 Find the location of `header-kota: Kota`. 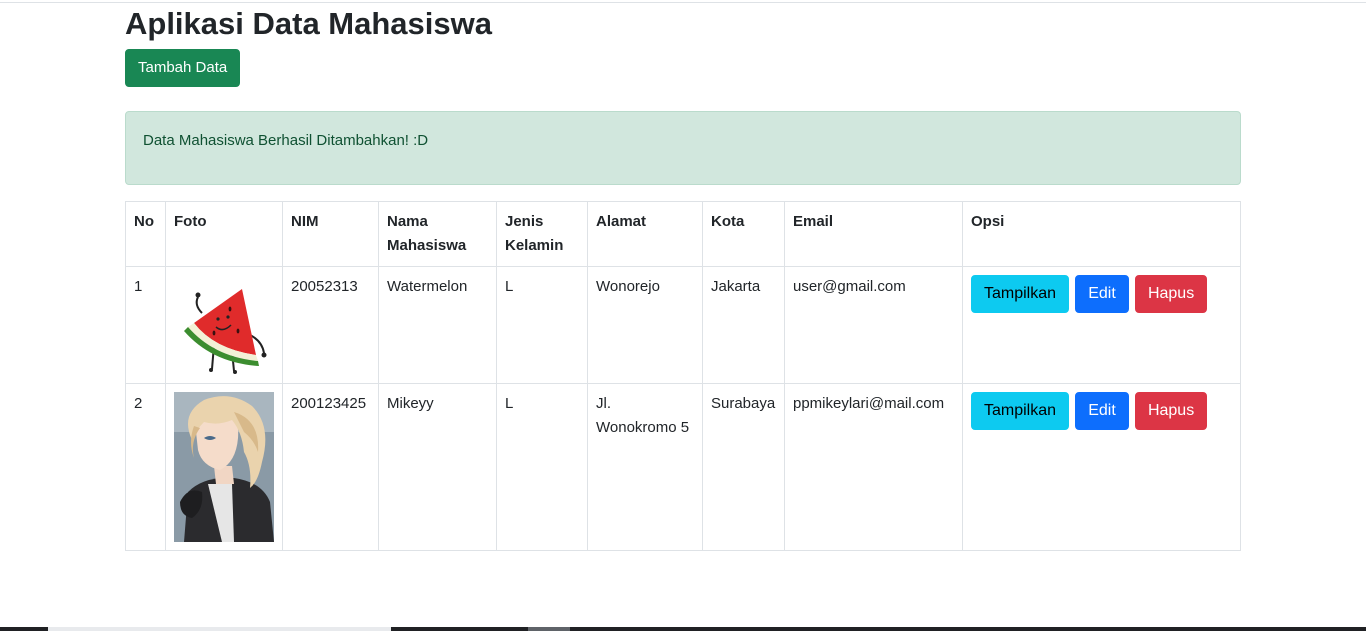

header-kota: Kota is located at coordinates (743, 234).